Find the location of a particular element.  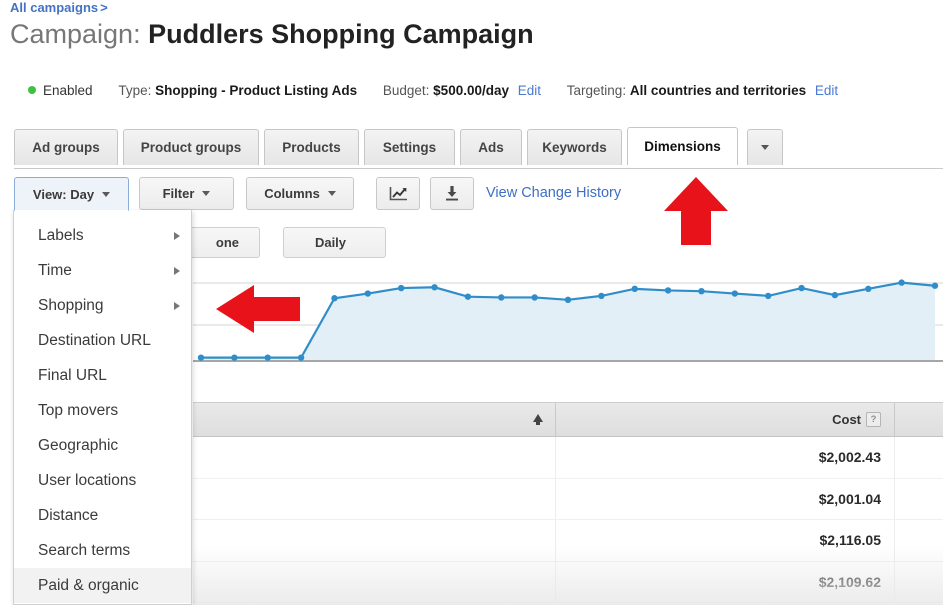

table-row: $2,002.43 is located at coordinates (568, 458).